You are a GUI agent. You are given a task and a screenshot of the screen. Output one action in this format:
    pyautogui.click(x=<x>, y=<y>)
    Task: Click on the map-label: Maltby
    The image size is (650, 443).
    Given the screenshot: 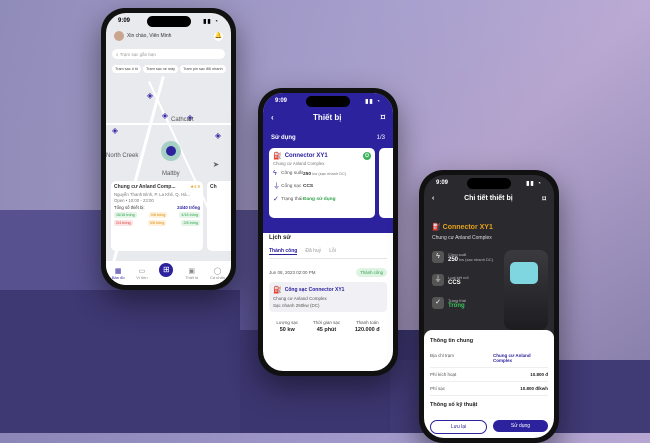 What is the action you would take?
    pyautogui.click(x=171, y=174)
    